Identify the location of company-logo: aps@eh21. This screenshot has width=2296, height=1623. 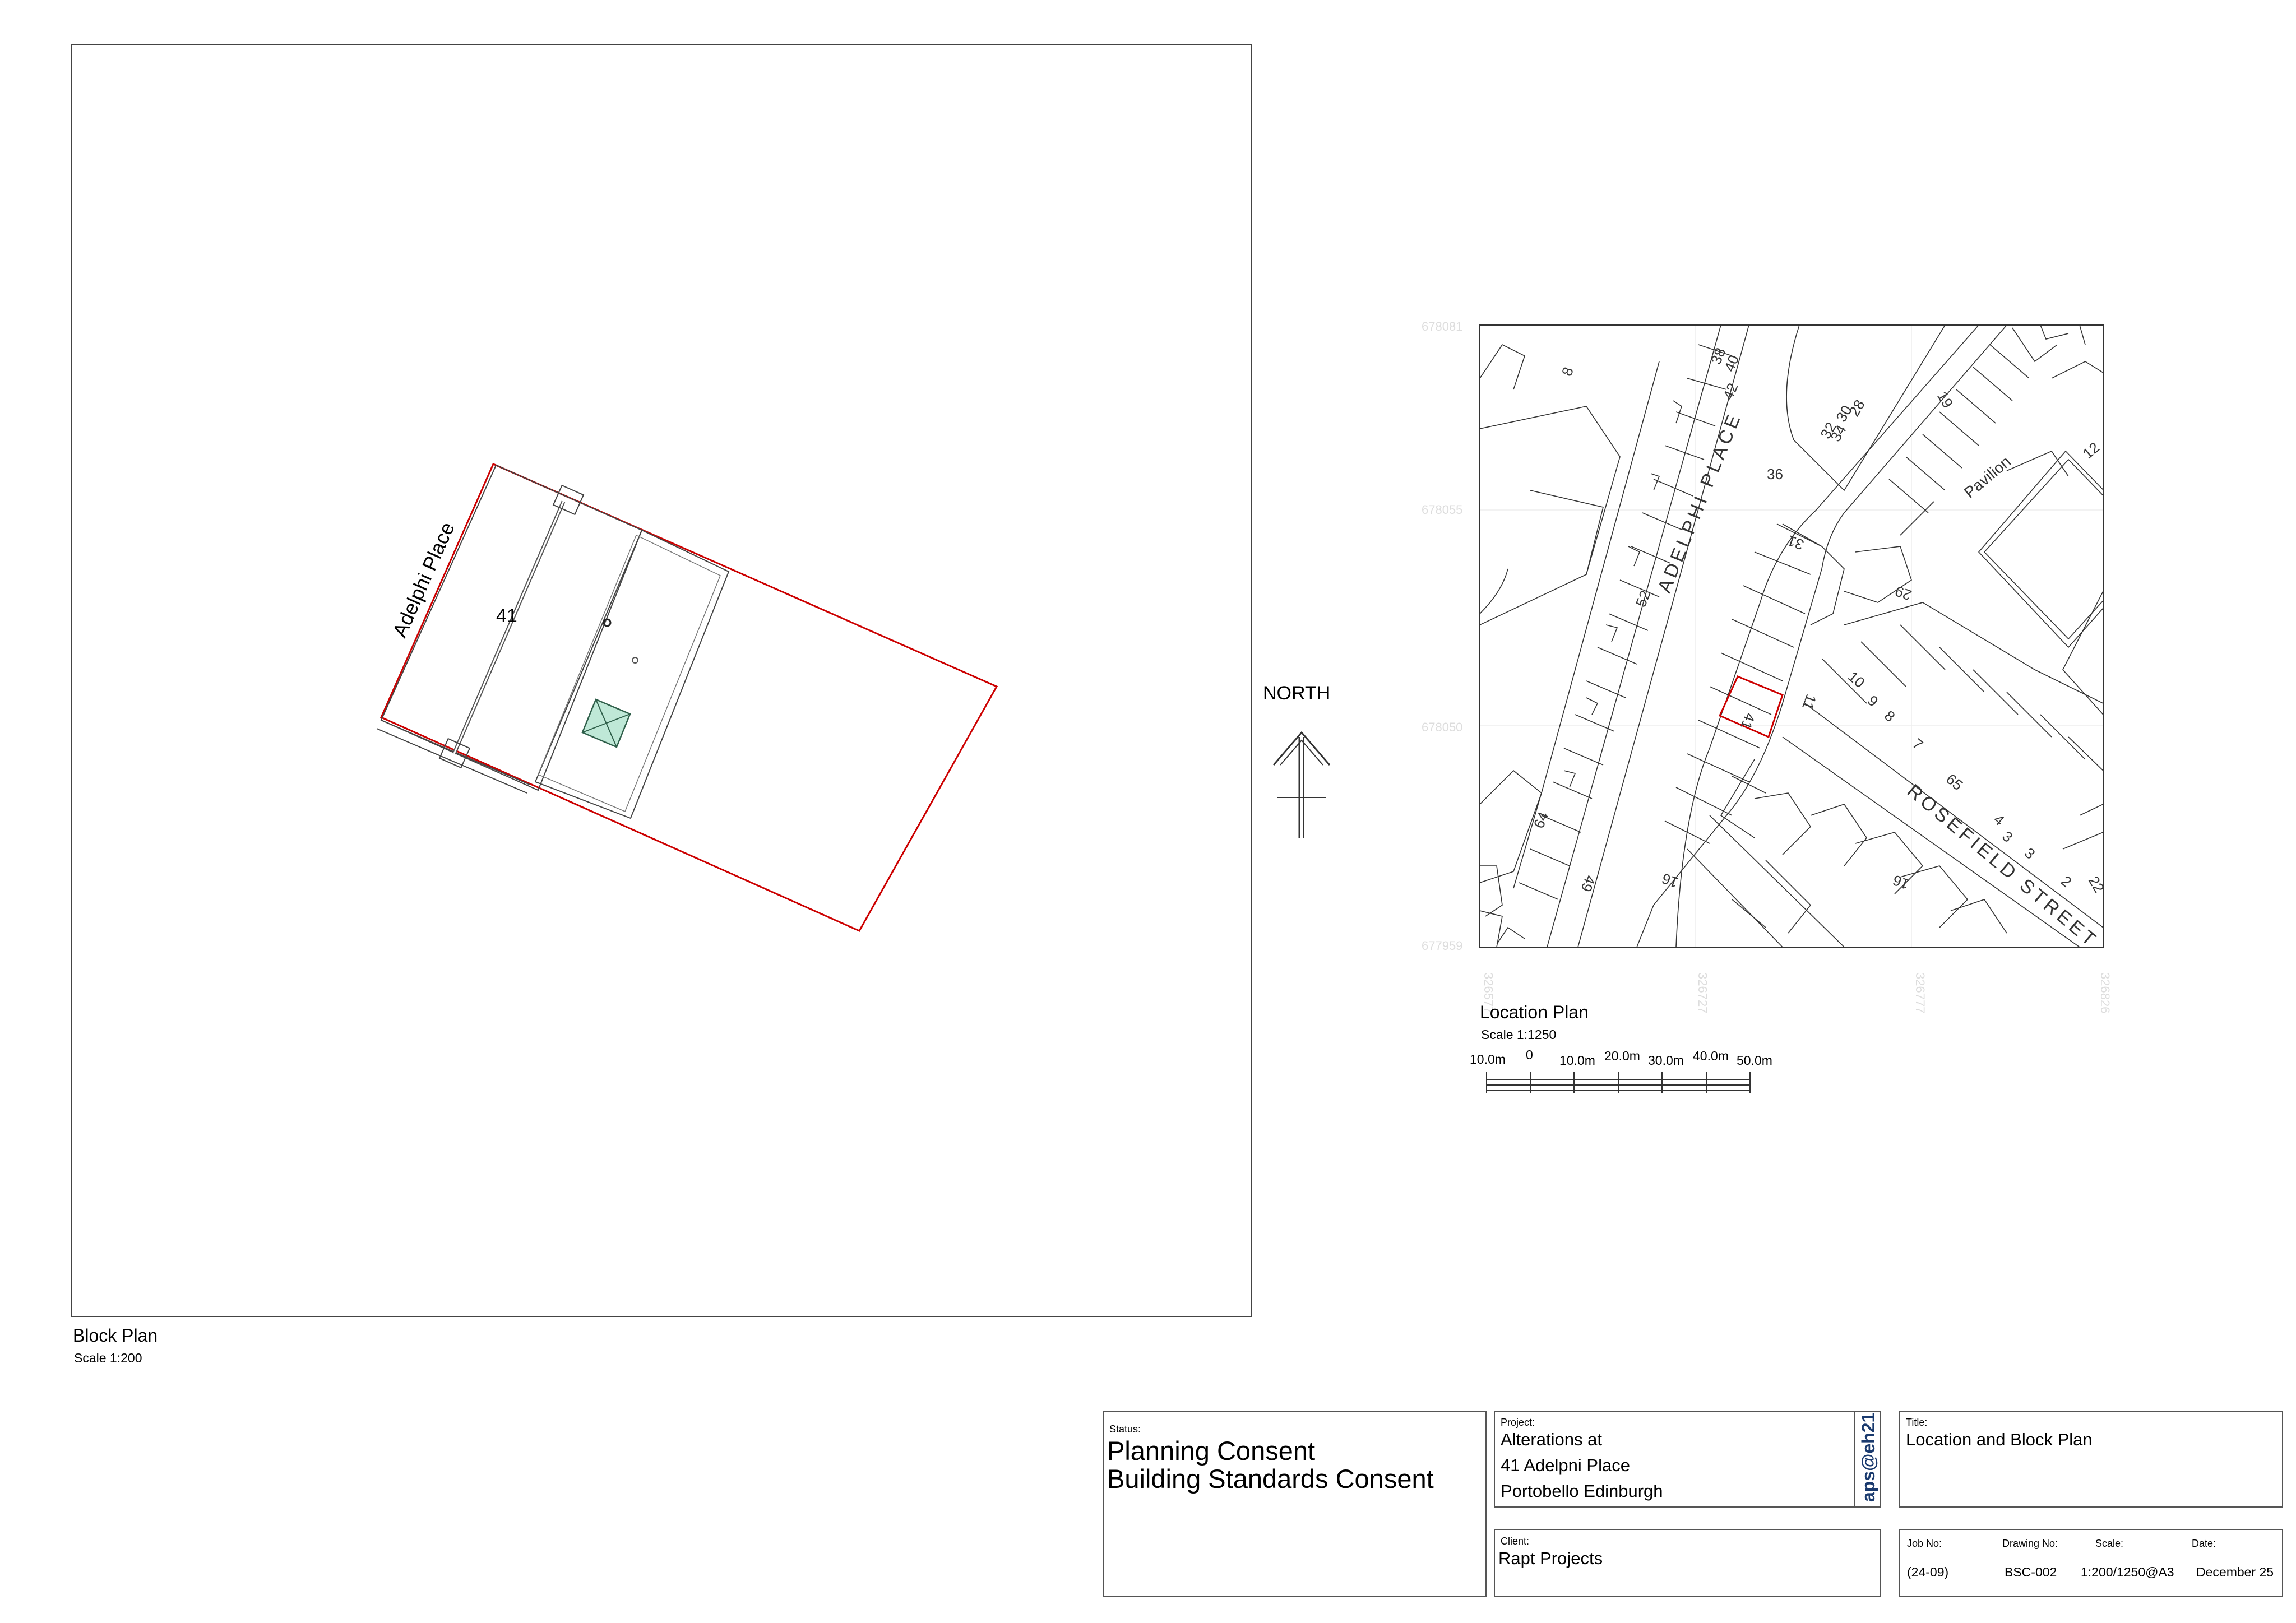
(1868, 1457).